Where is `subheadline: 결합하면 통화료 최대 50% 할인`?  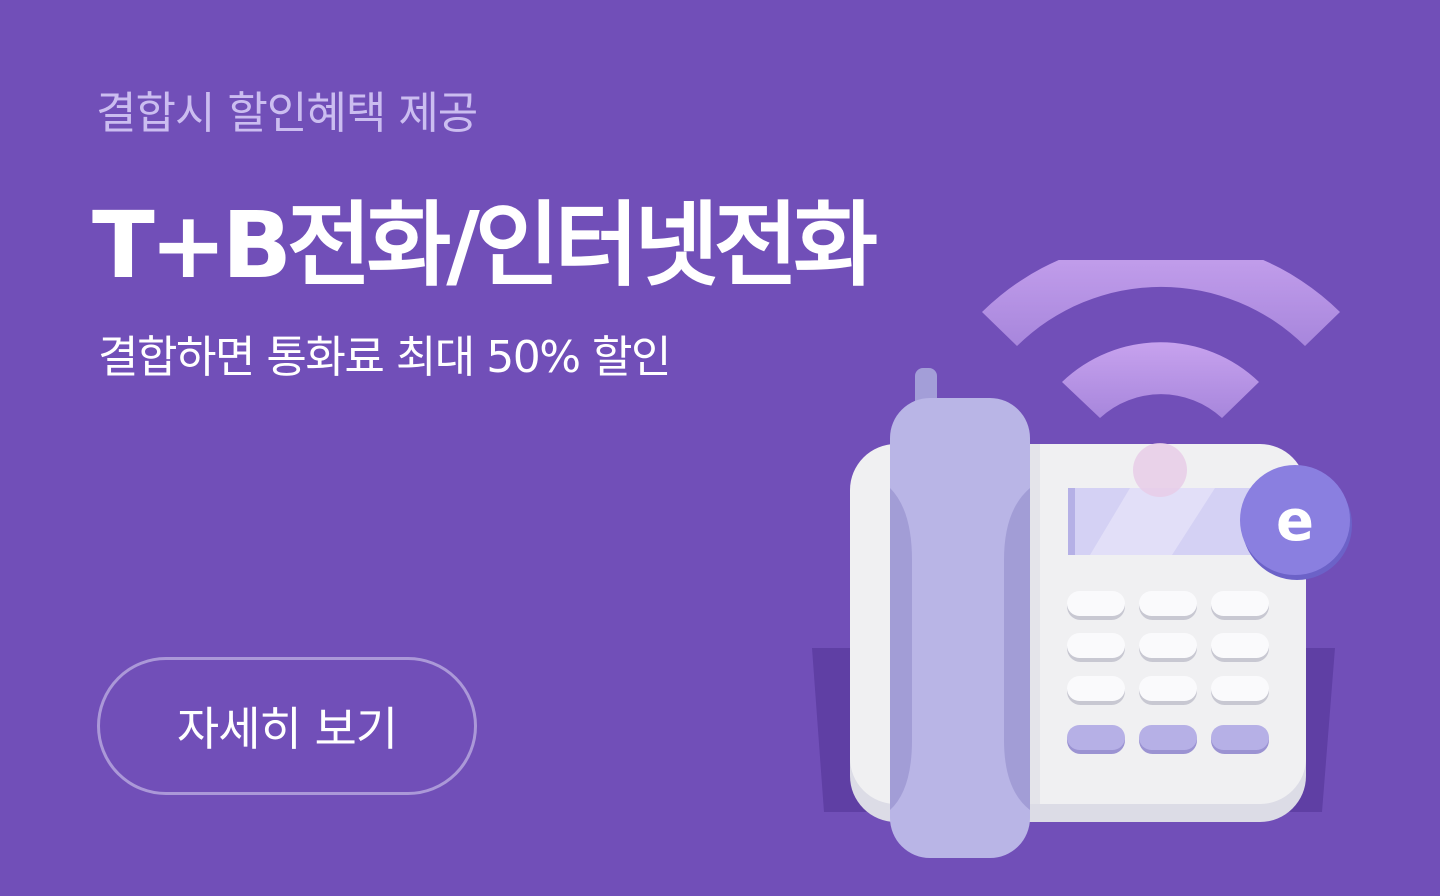 subheadline: 결합하면 통화료 최대 50% 할인 is located at coordinates (385, 357).